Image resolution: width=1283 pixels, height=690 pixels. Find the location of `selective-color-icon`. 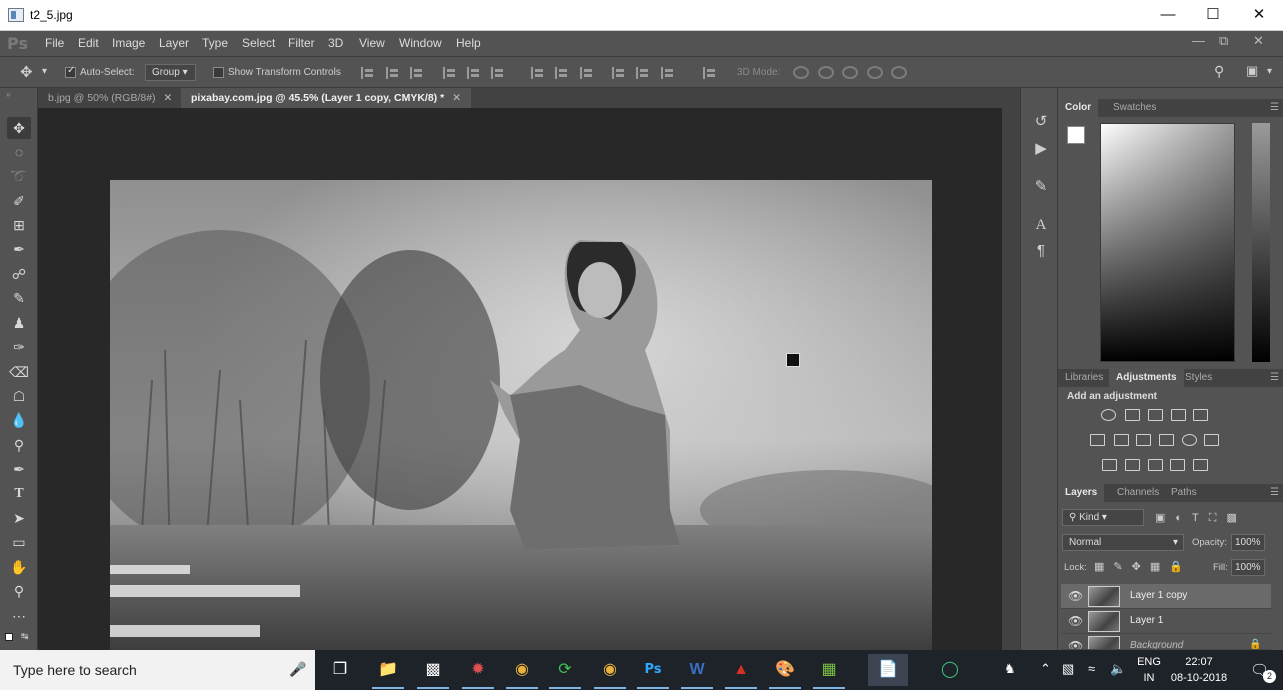

selective-color-icon is located at coordinates (1177, 465).